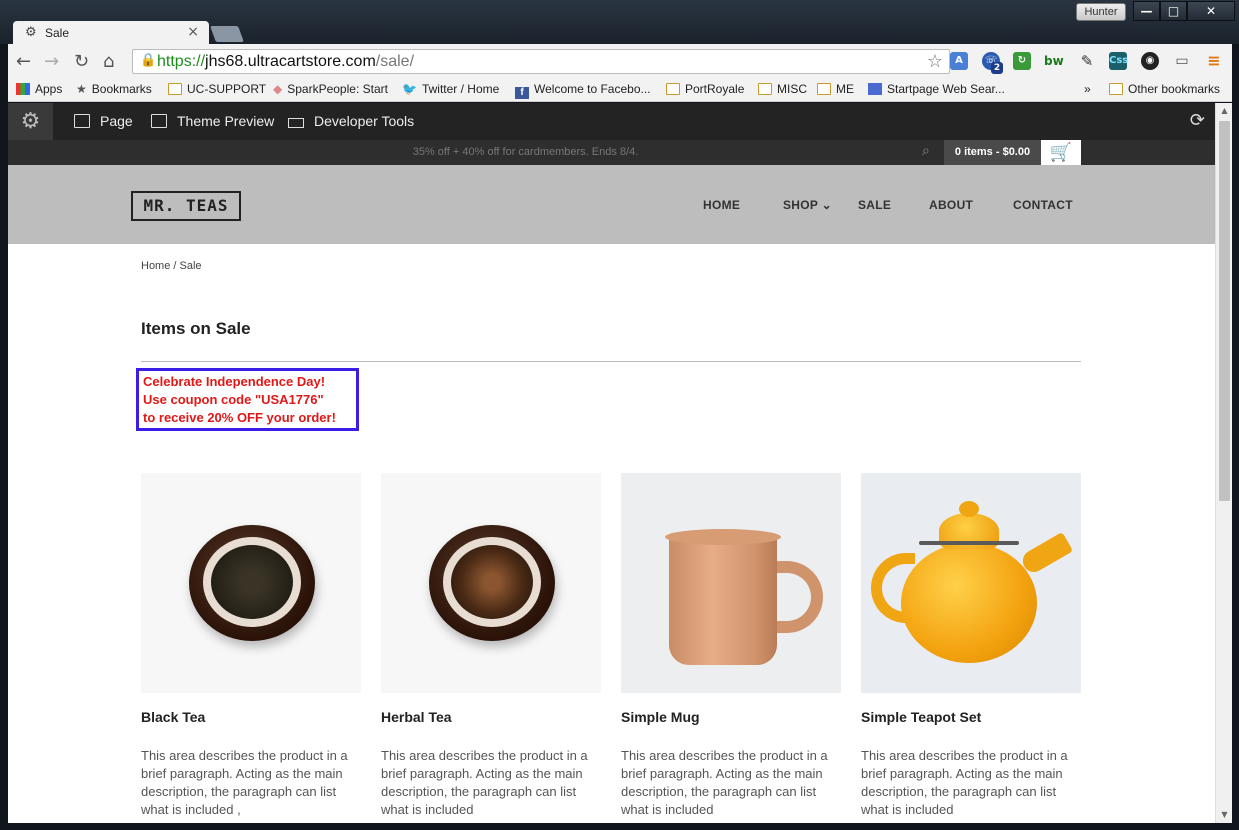 The height and width of the screenshot is (830, 1239). Describe the element at coordinates (826, 205) in the screenshot. I see `chevron-down-icon: ⌄` at that location.